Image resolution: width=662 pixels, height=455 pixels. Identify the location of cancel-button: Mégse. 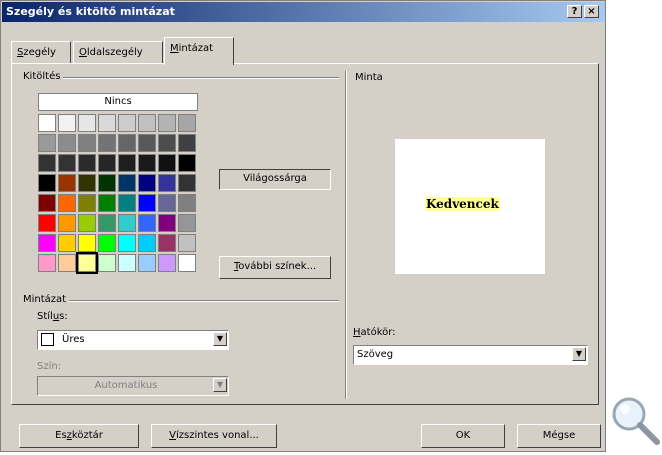
(559, 436).